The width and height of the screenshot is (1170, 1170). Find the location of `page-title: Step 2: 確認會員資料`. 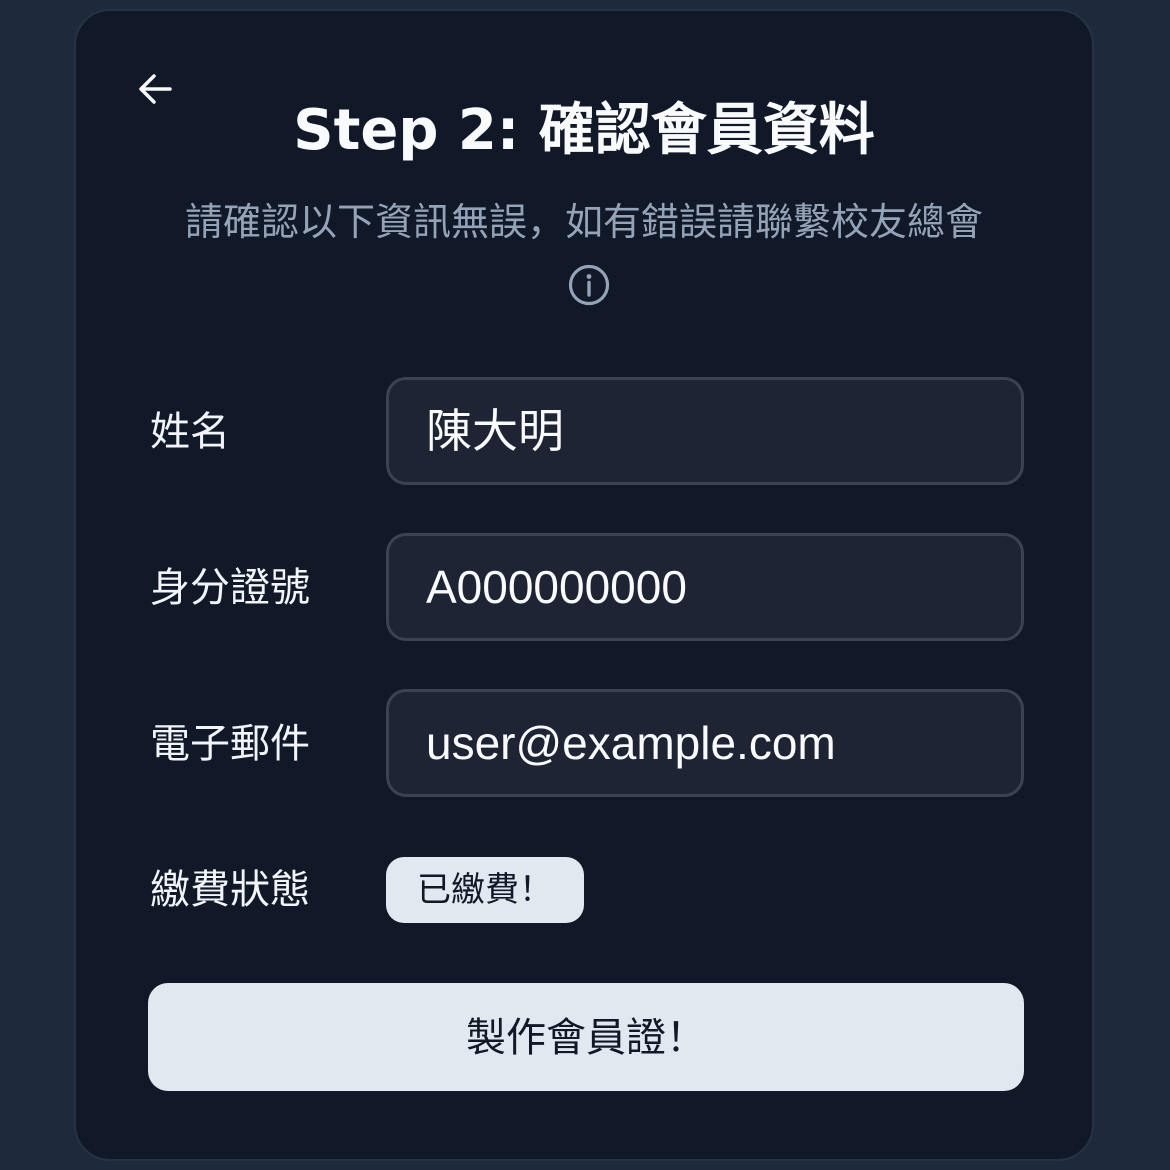

page-title: Step 2: 確認會員資料 is located at coordinates (584, 130).